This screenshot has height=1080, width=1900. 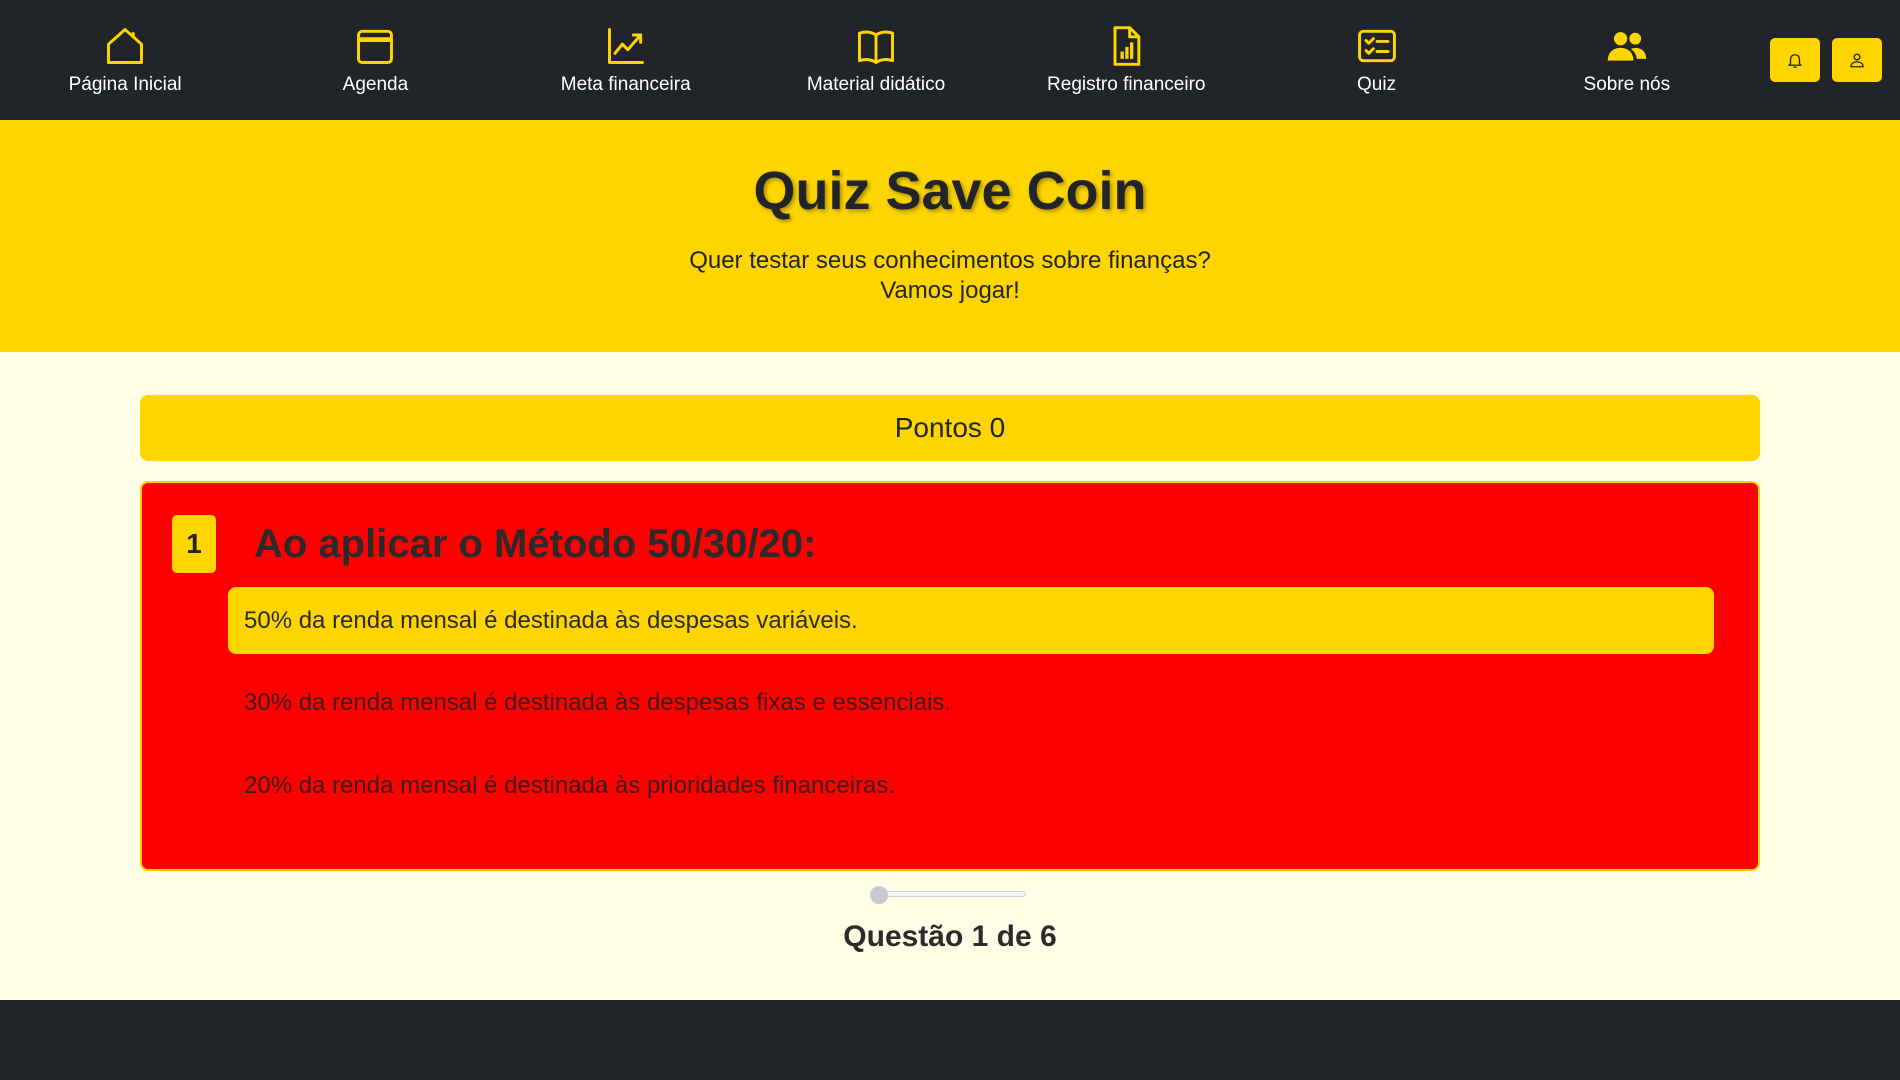 I want to click on chart-line-icon, so click(x=625, y=46).